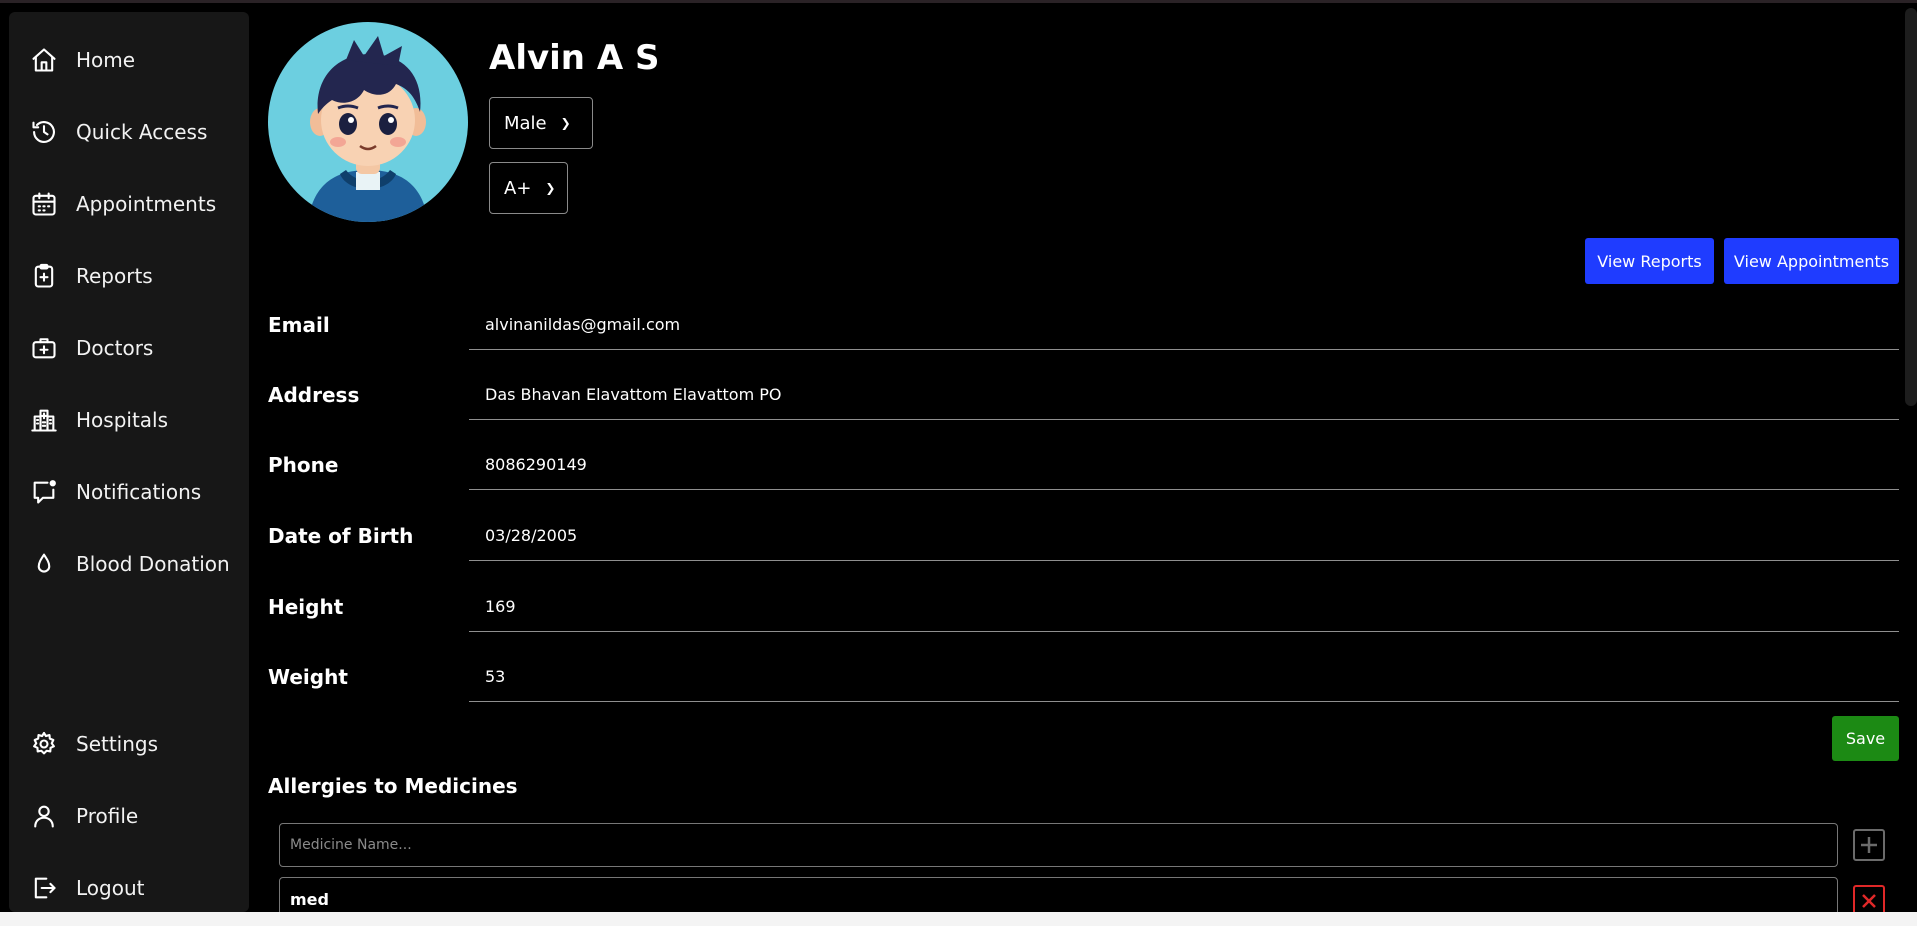 The image size is (1917, 926). What do you see at coordinates (1649, 261) in the screenshot?
I see `view-reports-button: View Reports` at bounding box center [1649, 261].